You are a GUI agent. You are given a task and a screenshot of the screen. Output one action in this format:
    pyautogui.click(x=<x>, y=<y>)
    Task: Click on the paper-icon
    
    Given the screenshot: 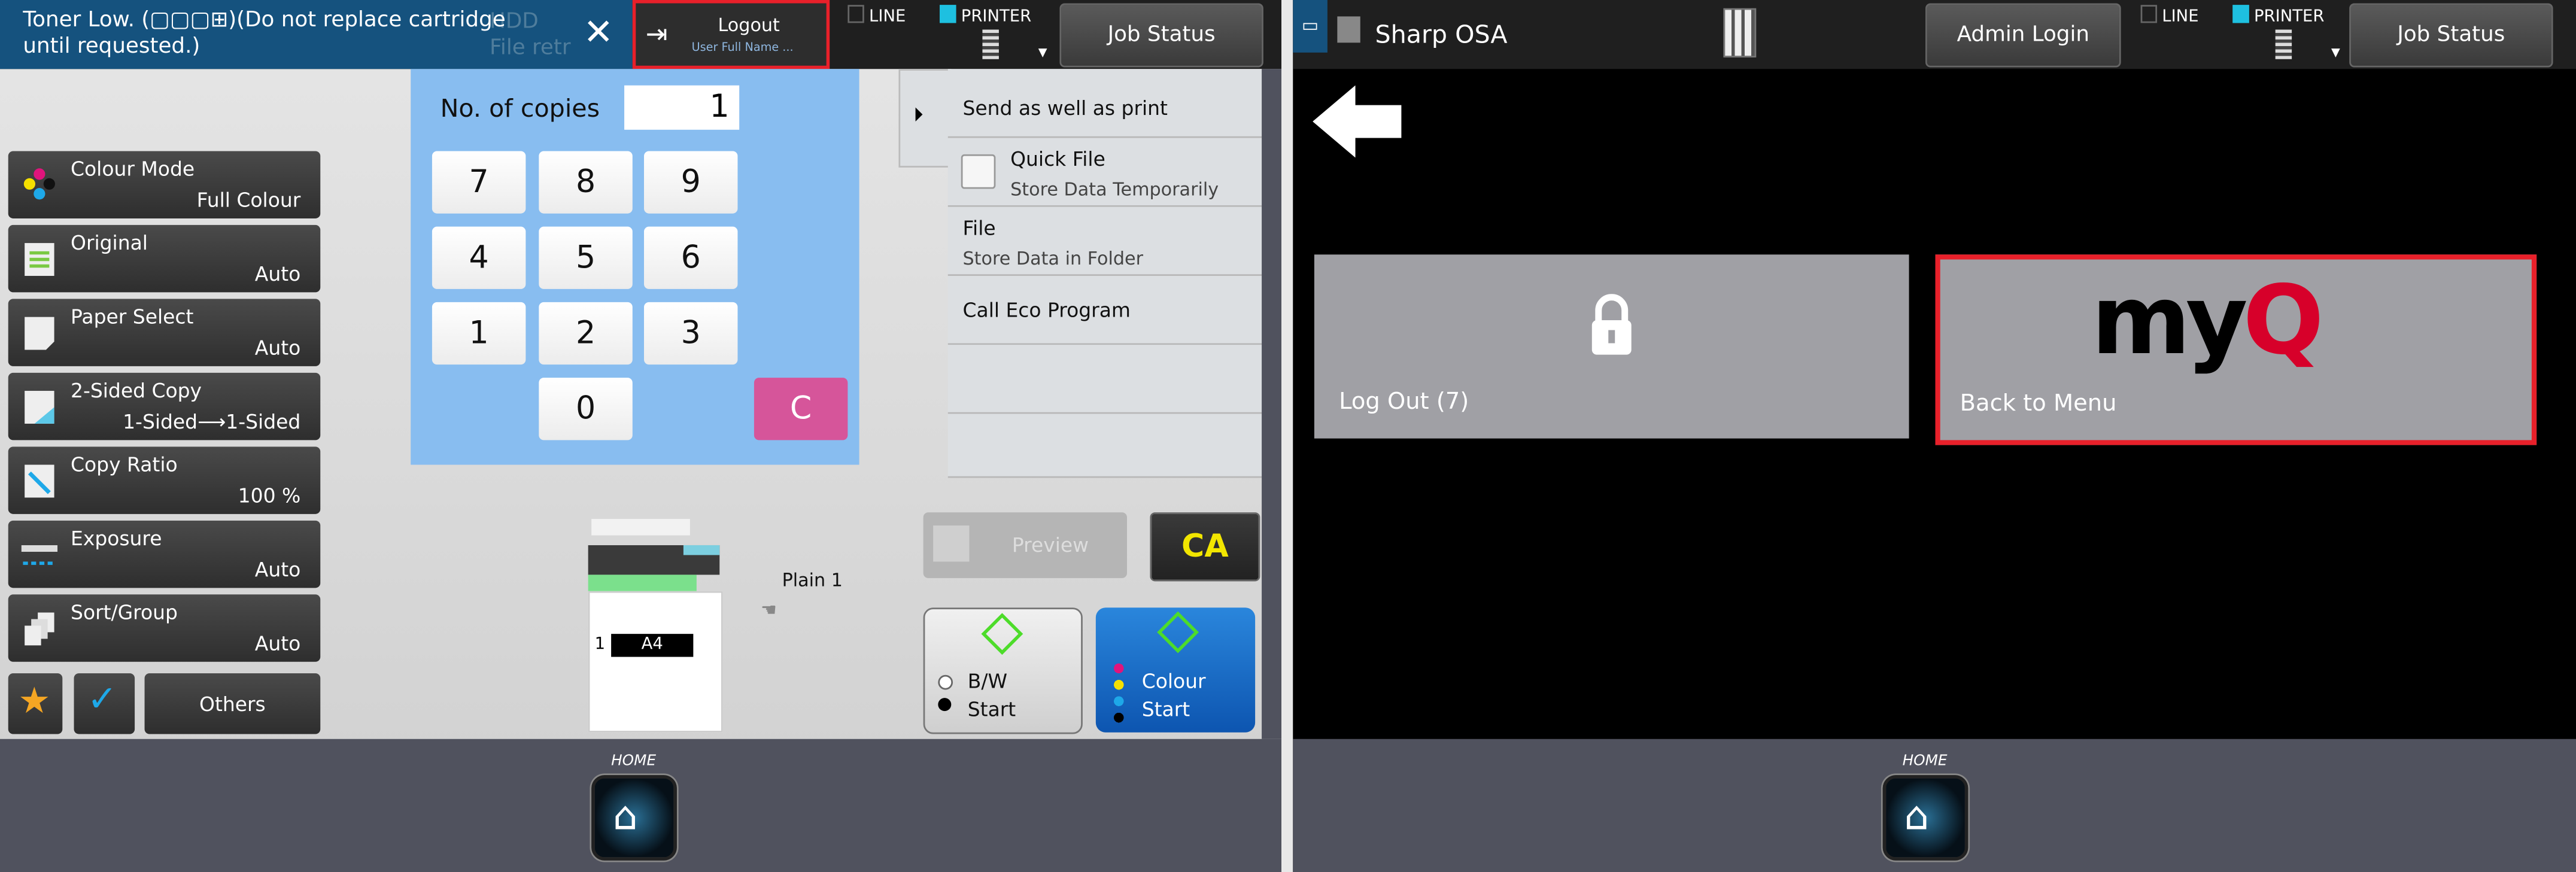 What is the action you would take?
    pyautogui.click(x=39, y=333)
    